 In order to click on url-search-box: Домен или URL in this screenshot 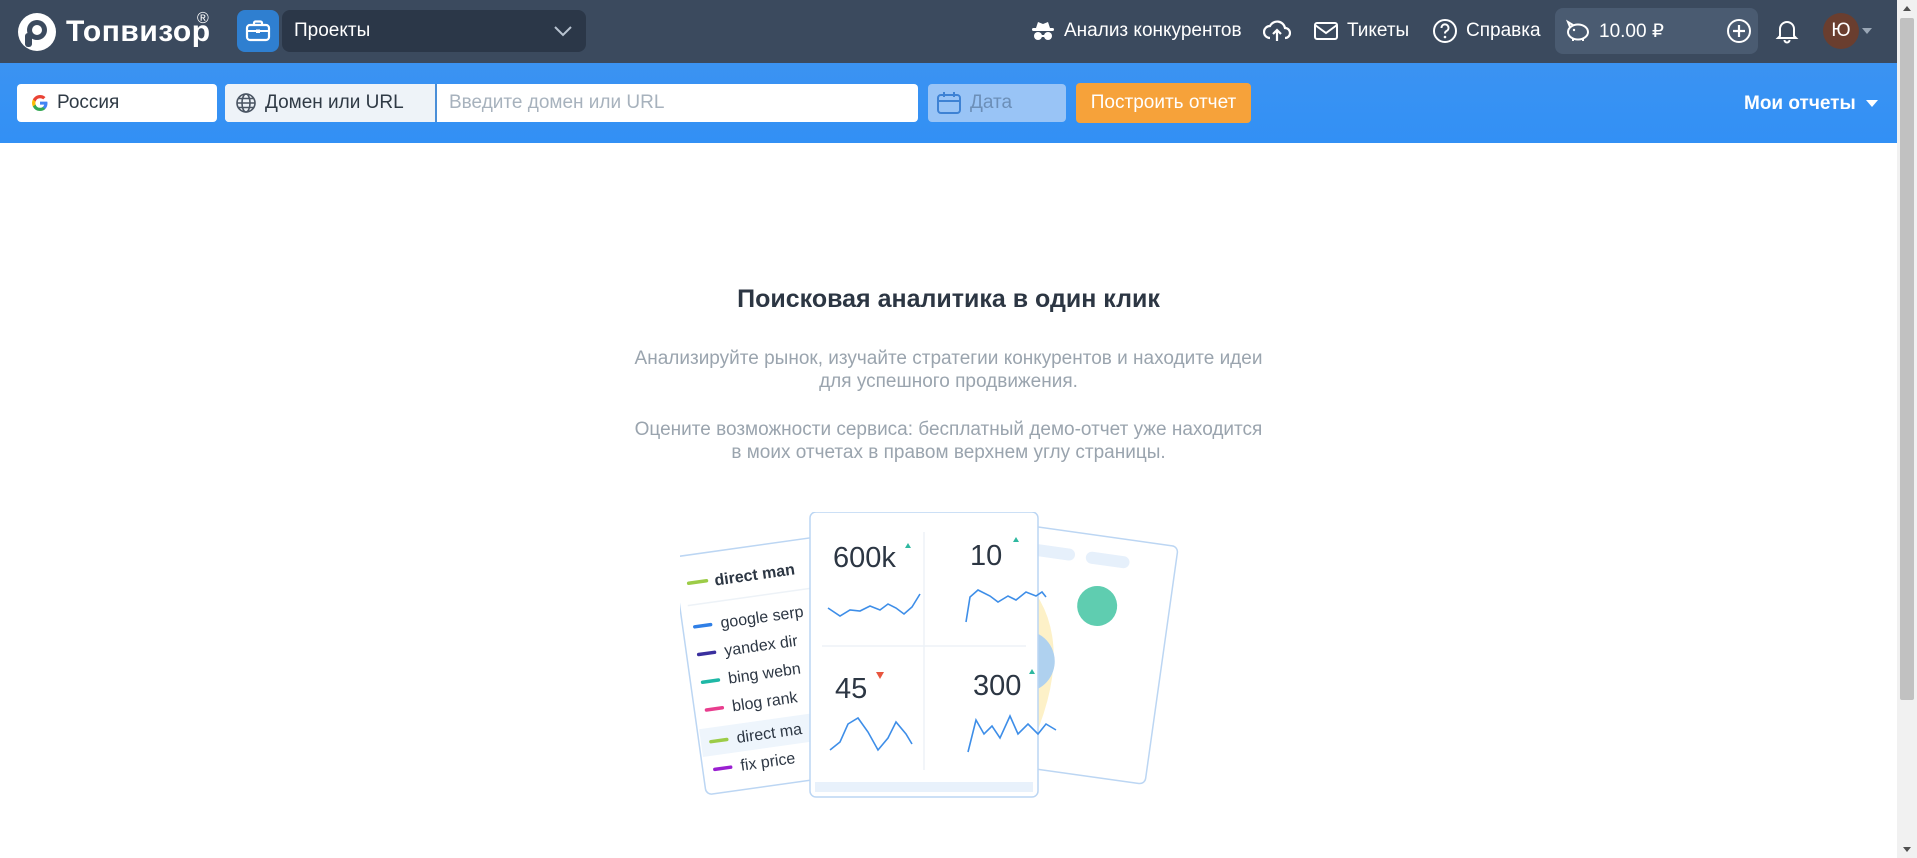, I will do `click(571, 103)`.